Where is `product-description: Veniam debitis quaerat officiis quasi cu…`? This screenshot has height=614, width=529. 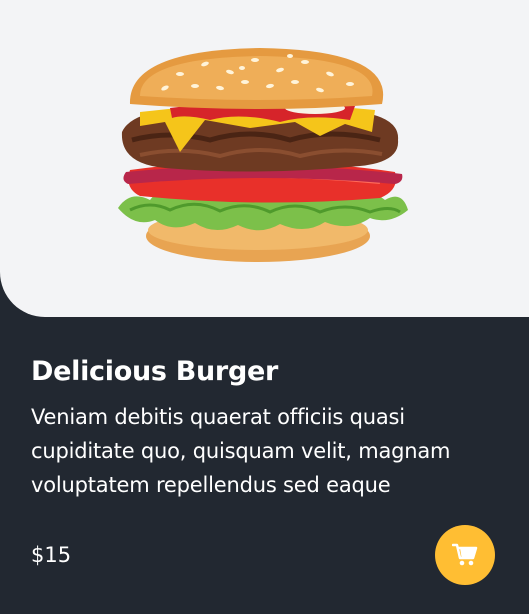 product-description: Veniam debitis quaerat officiis quasi cu… is located at coordinates (241, 451).